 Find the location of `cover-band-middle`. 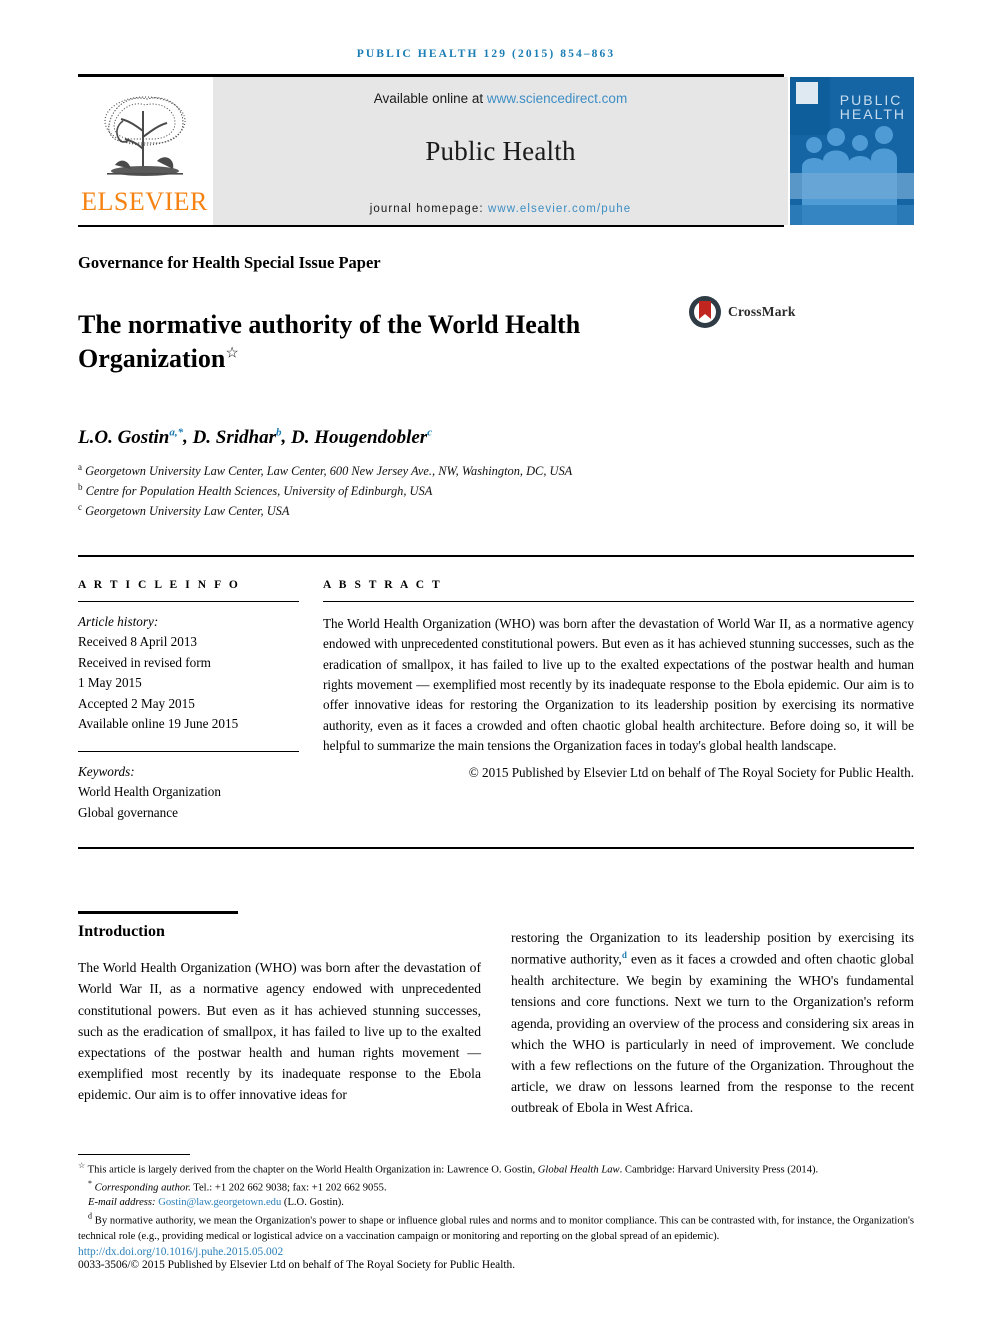

cover-band-middle is located at coordinates (852, 185).